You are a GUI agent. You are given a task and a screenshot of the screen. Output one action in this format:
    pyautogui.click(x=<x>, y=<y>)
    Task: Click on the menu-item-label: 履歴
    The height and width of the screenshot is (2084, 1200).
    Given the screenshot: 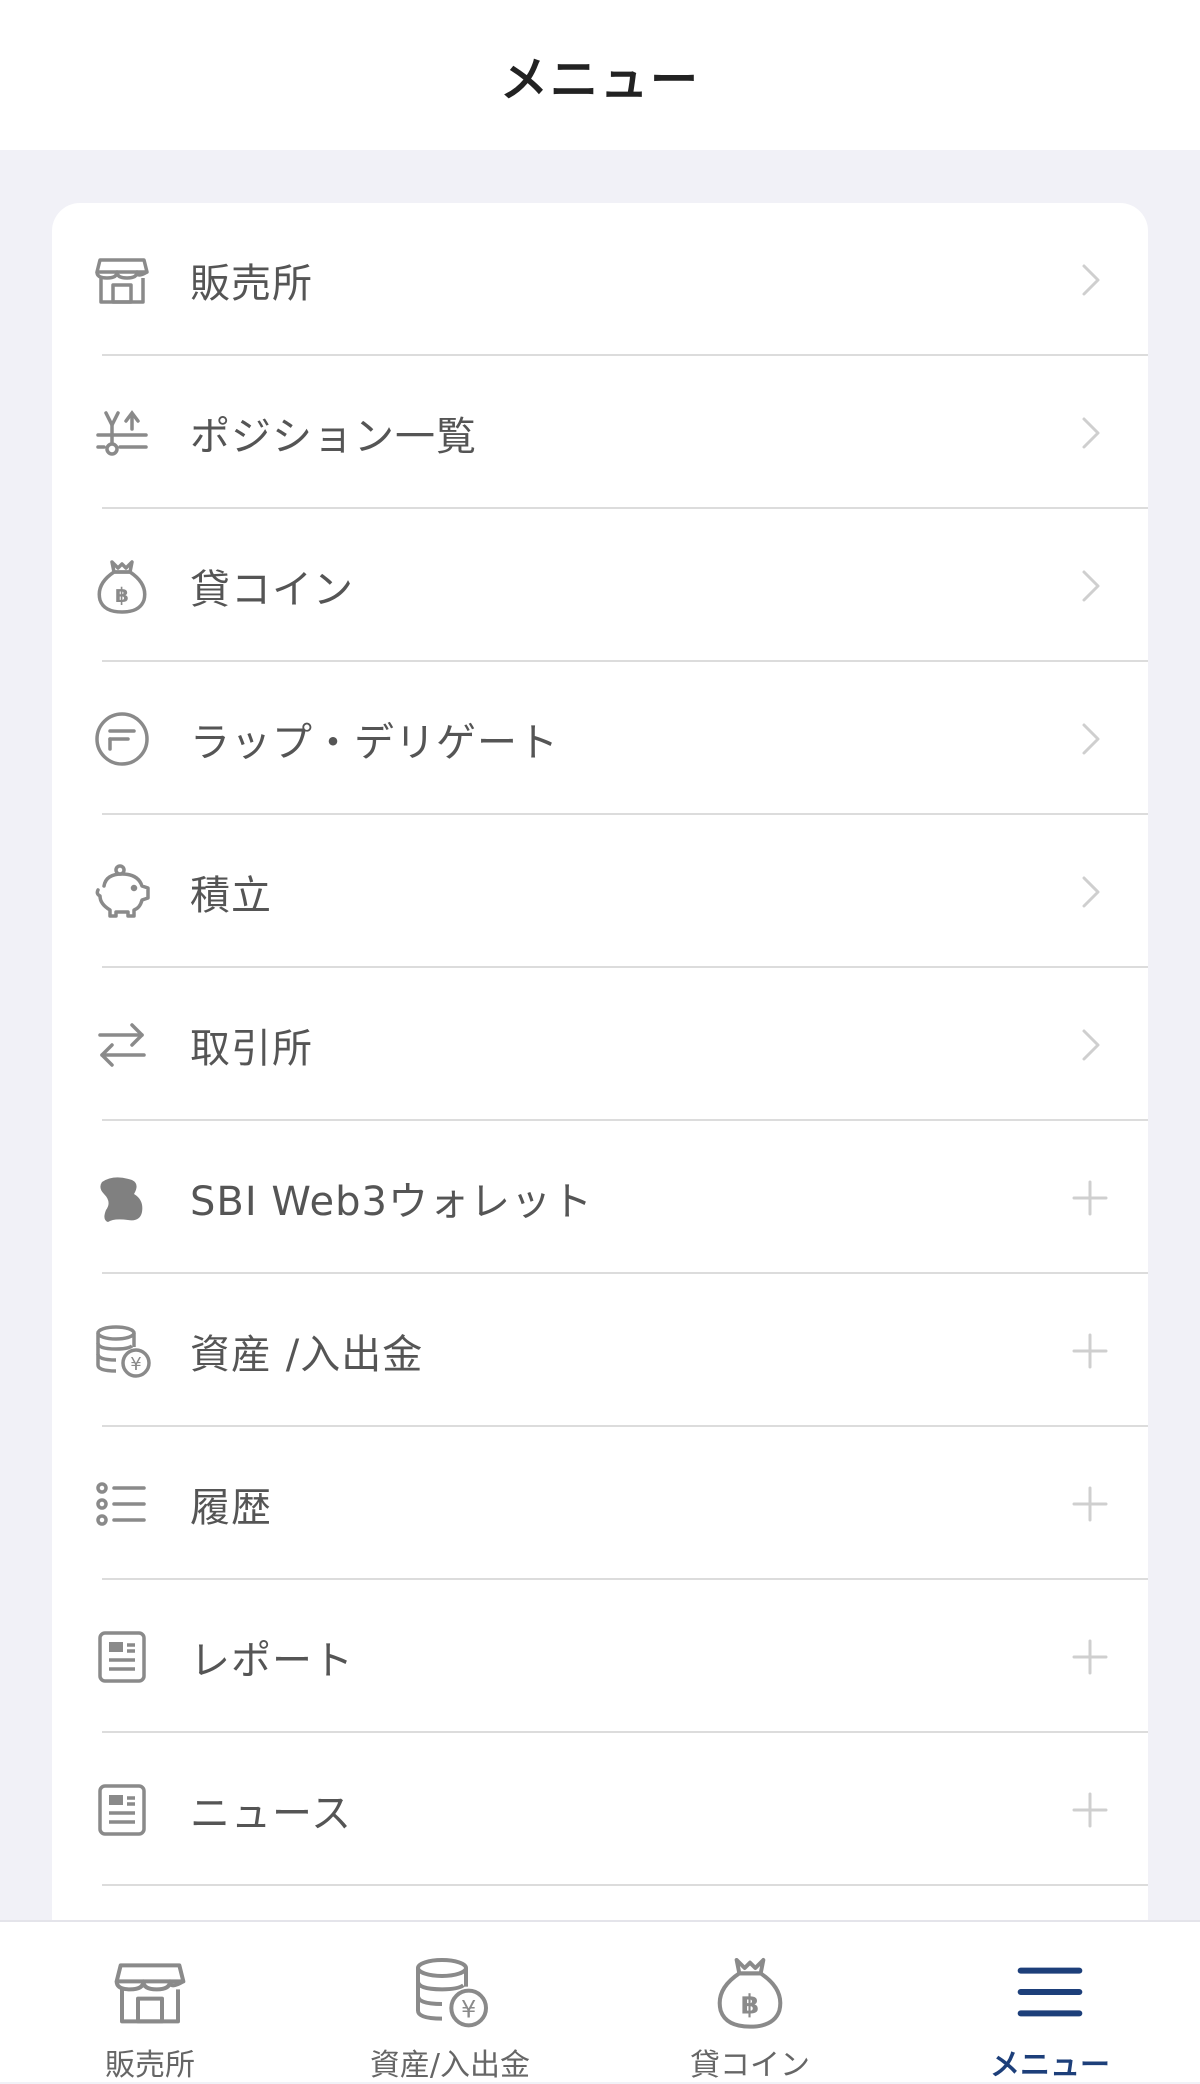 What is the action you would take?
    pyautogui.click(x=231, y=1507)
    